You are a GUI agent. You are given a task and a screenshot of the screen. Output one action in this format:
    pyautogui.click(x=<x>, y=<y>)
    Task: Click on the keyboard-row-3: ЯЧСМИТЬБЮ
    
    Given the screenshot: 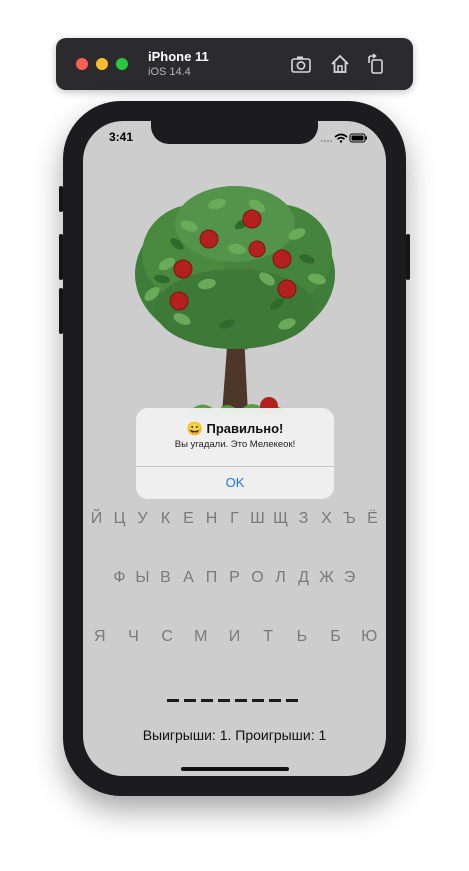 What is the action you would take?
    pyautogui.click(x=234, y=637)
    